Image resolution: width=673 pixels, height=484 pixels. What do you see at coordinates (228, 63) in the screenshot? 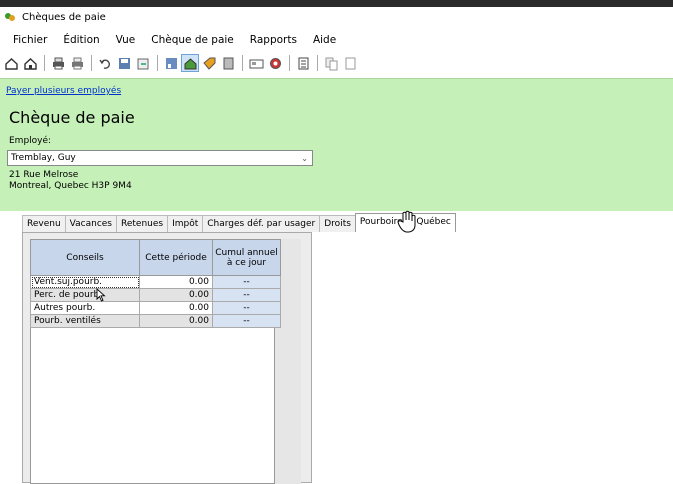
I see `calculator-icon` at bounding box center [228, 63].